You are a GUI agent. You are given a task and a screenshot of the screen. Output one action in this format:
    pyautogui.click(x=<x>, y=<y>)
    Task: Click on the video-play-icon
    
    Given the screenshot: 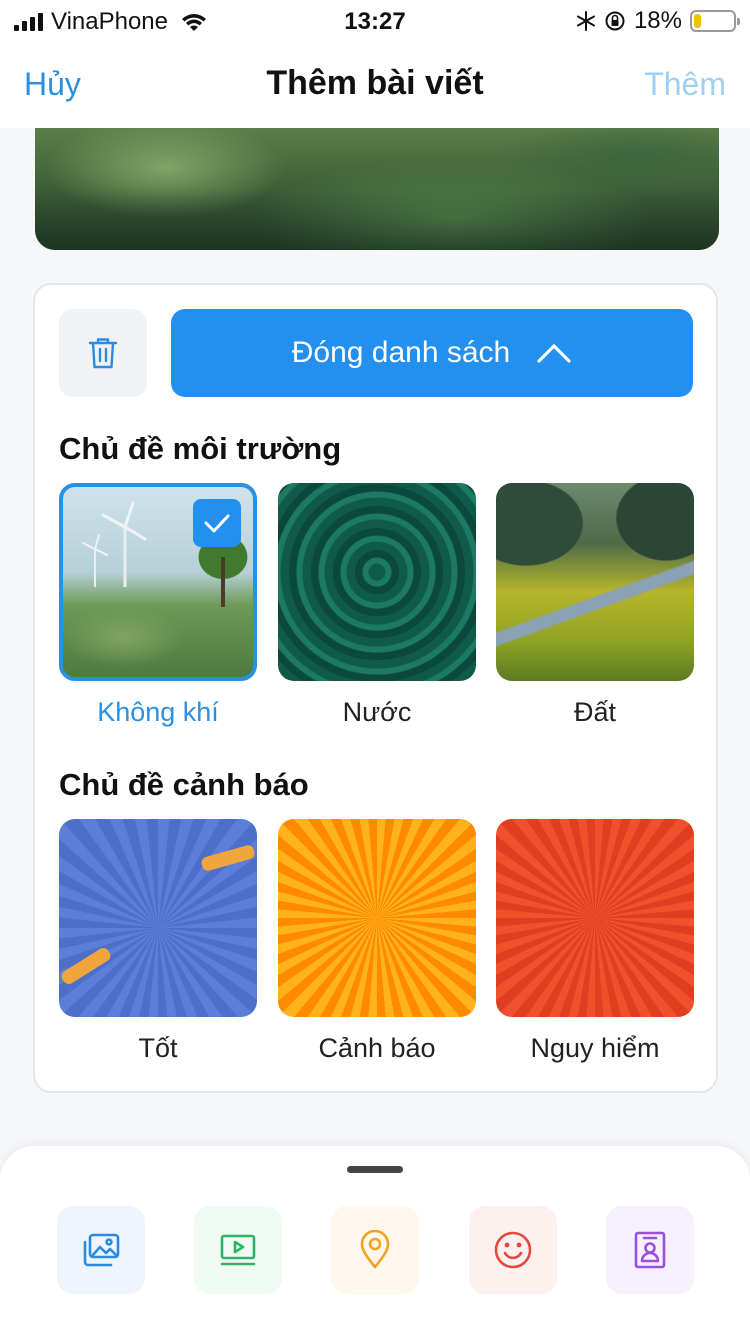 What is the action you would take?
    pyautogui.click(x=238, y=1250)
    